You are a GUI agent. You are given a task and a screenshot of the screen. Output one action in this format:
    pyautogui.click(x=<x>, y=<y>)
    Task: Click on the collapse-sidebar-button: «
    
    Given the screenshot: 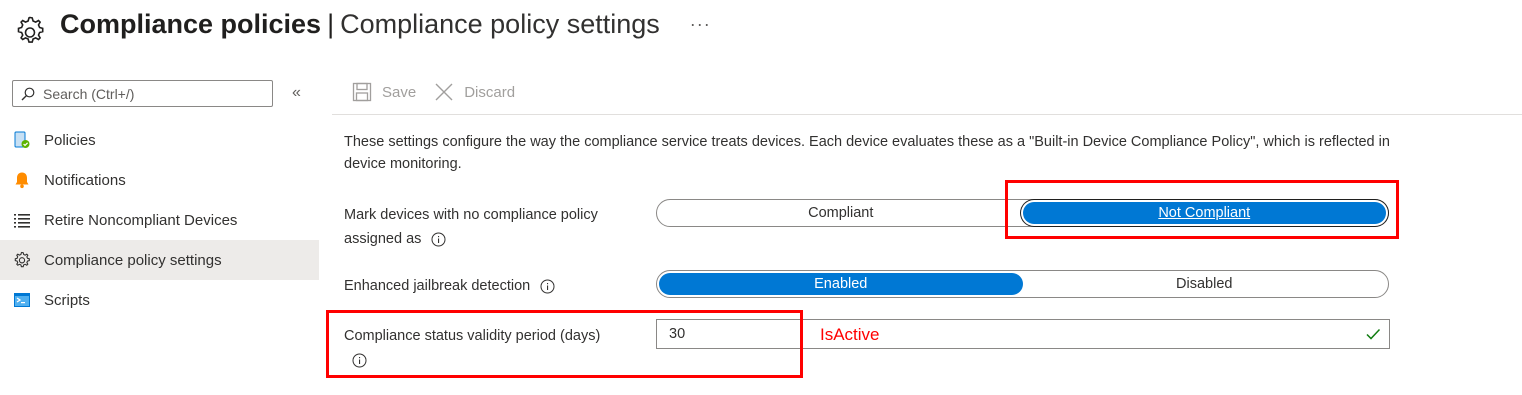 What is the action you would take?
    pyautogui.click(x=296, y=93)
    